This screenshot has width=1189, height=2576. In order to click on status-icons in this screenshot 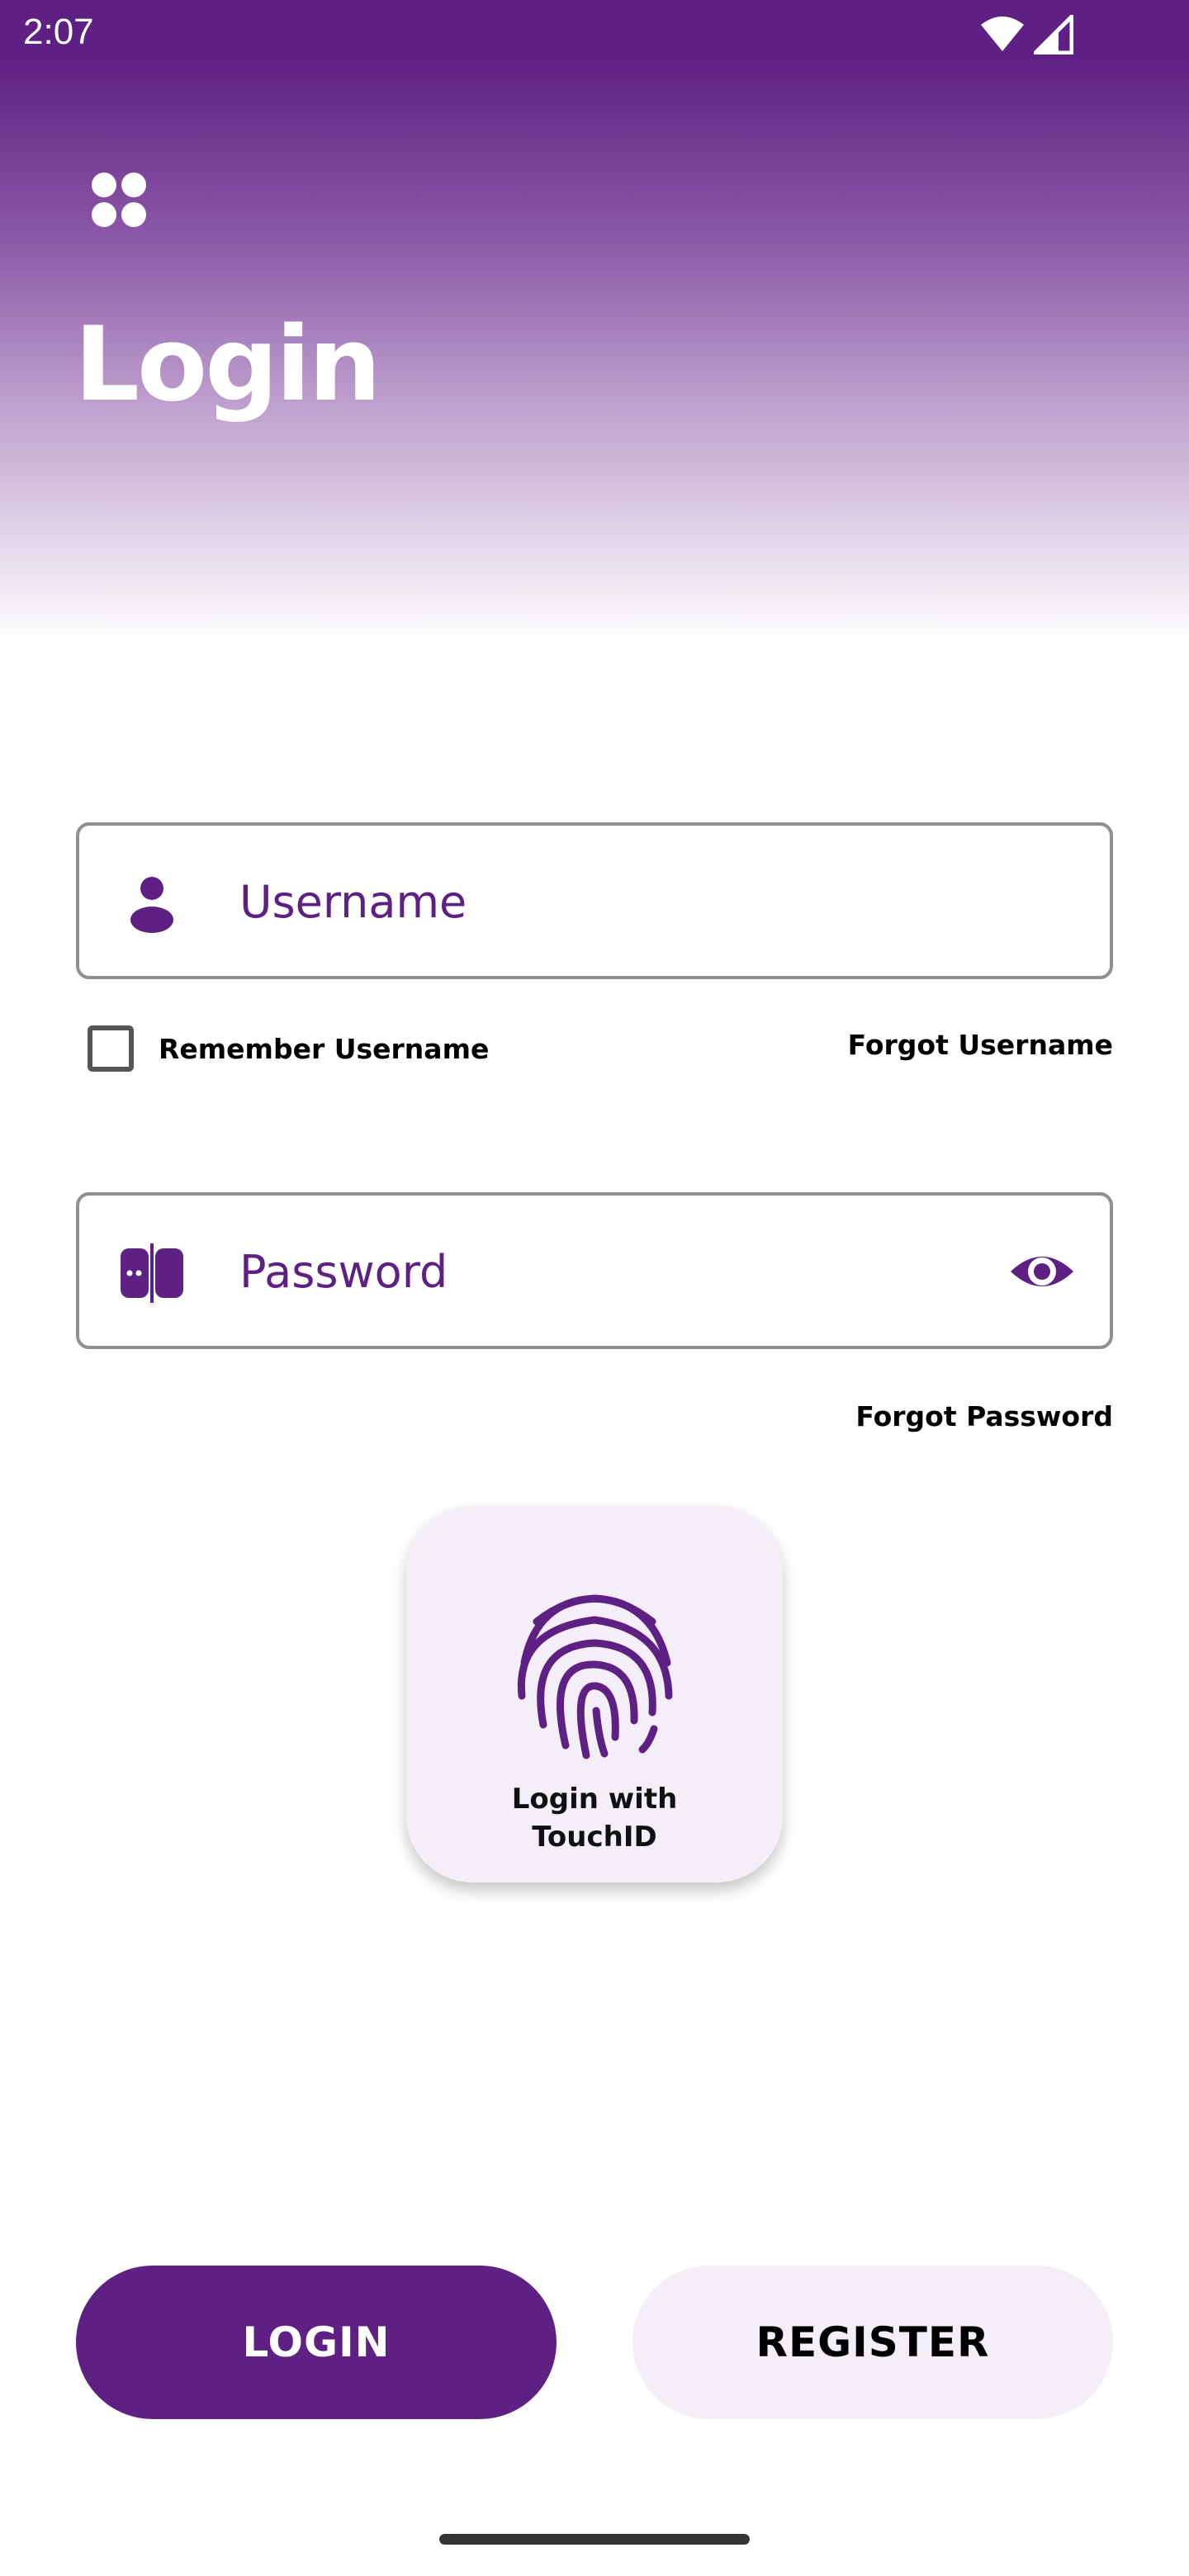, I will do `click(1026, 34)`.